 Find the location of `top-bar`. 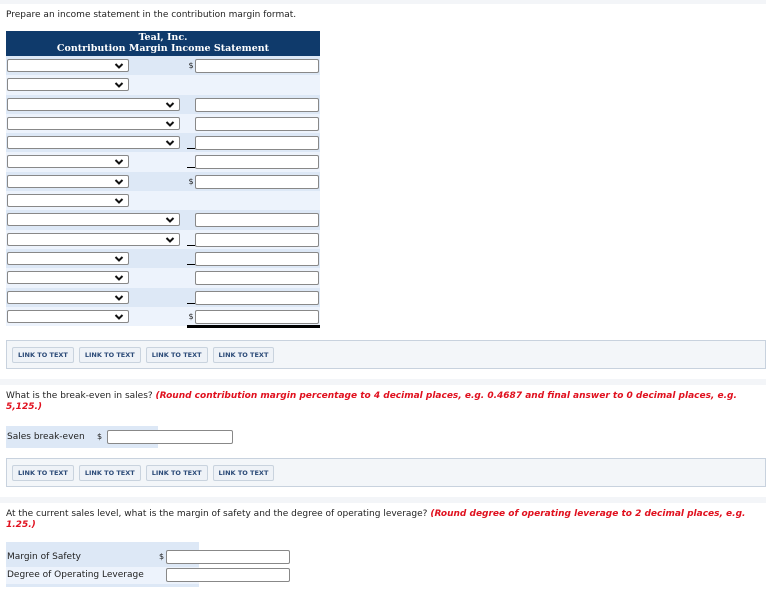

top-bar is located at coordinates (383, 2).